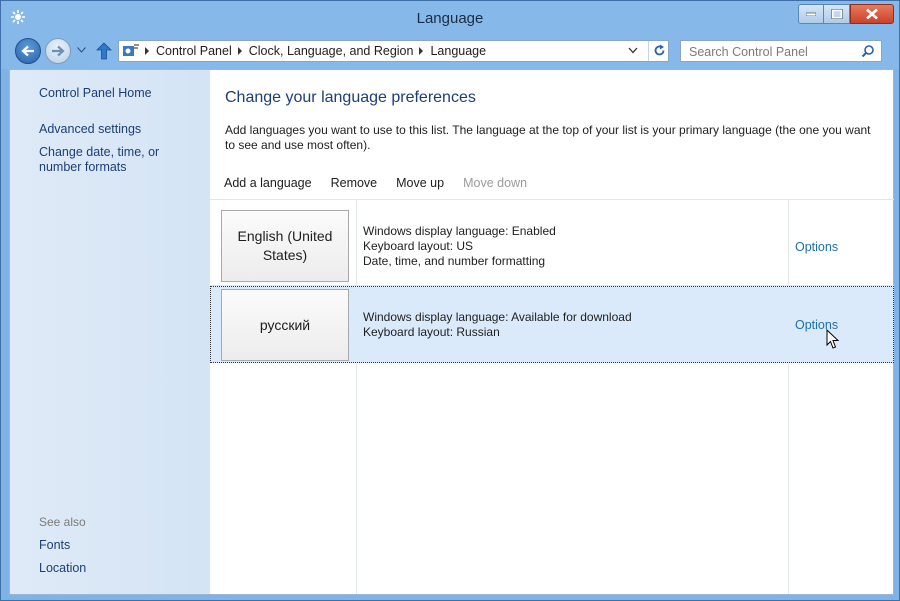  I want to click on options-link: Options, so click(816, 247).